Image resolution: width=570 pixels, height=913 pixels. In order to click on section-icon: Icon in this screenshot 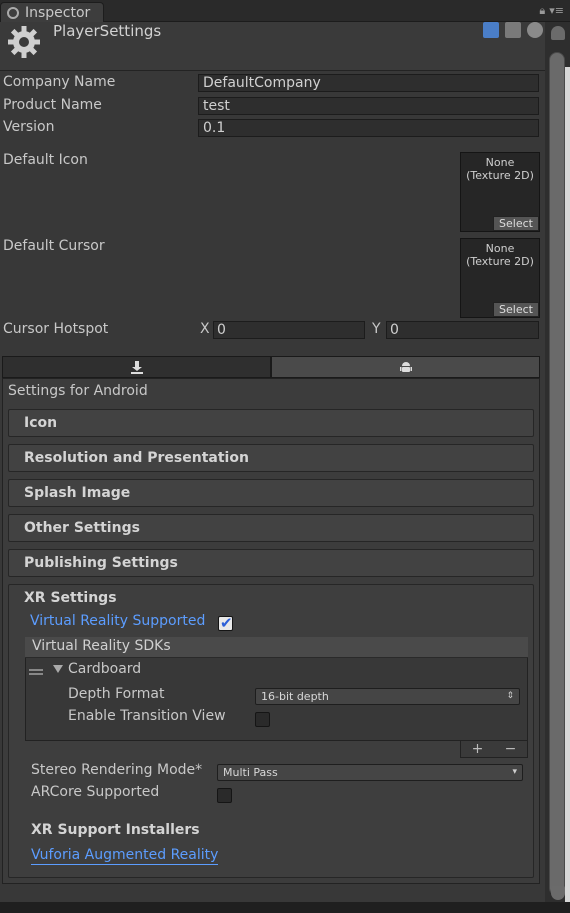, I will do `click(271, 423)`.